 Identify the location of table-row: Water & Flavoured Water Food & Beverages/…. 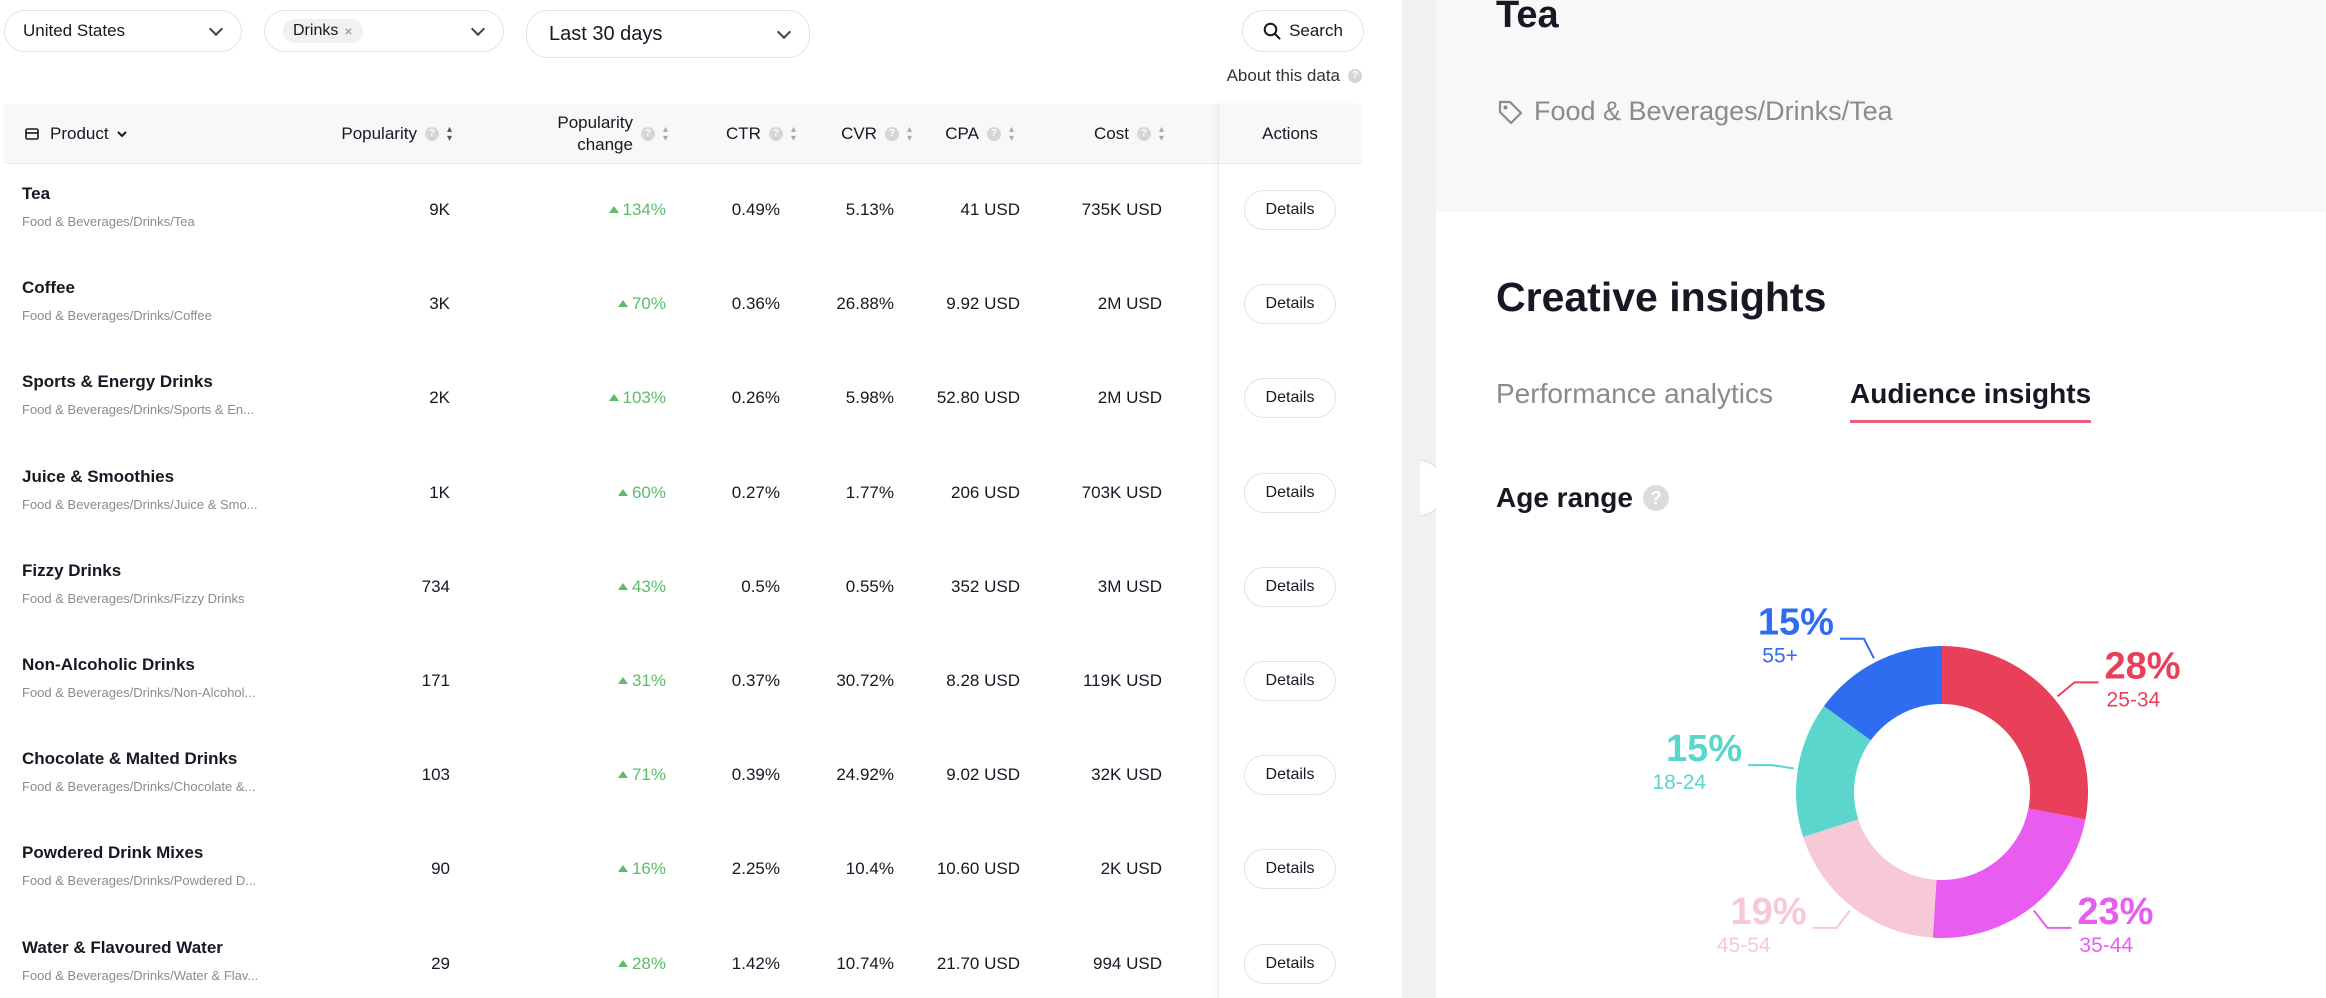
(683, 958).